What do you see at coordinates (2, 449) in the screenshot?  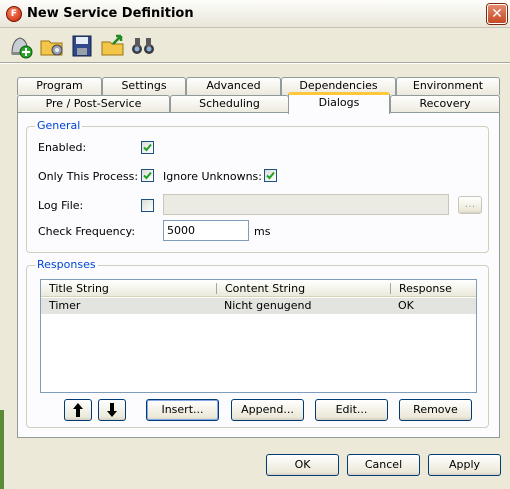 I see `background-window-edge` at bounding box center [2, 449].